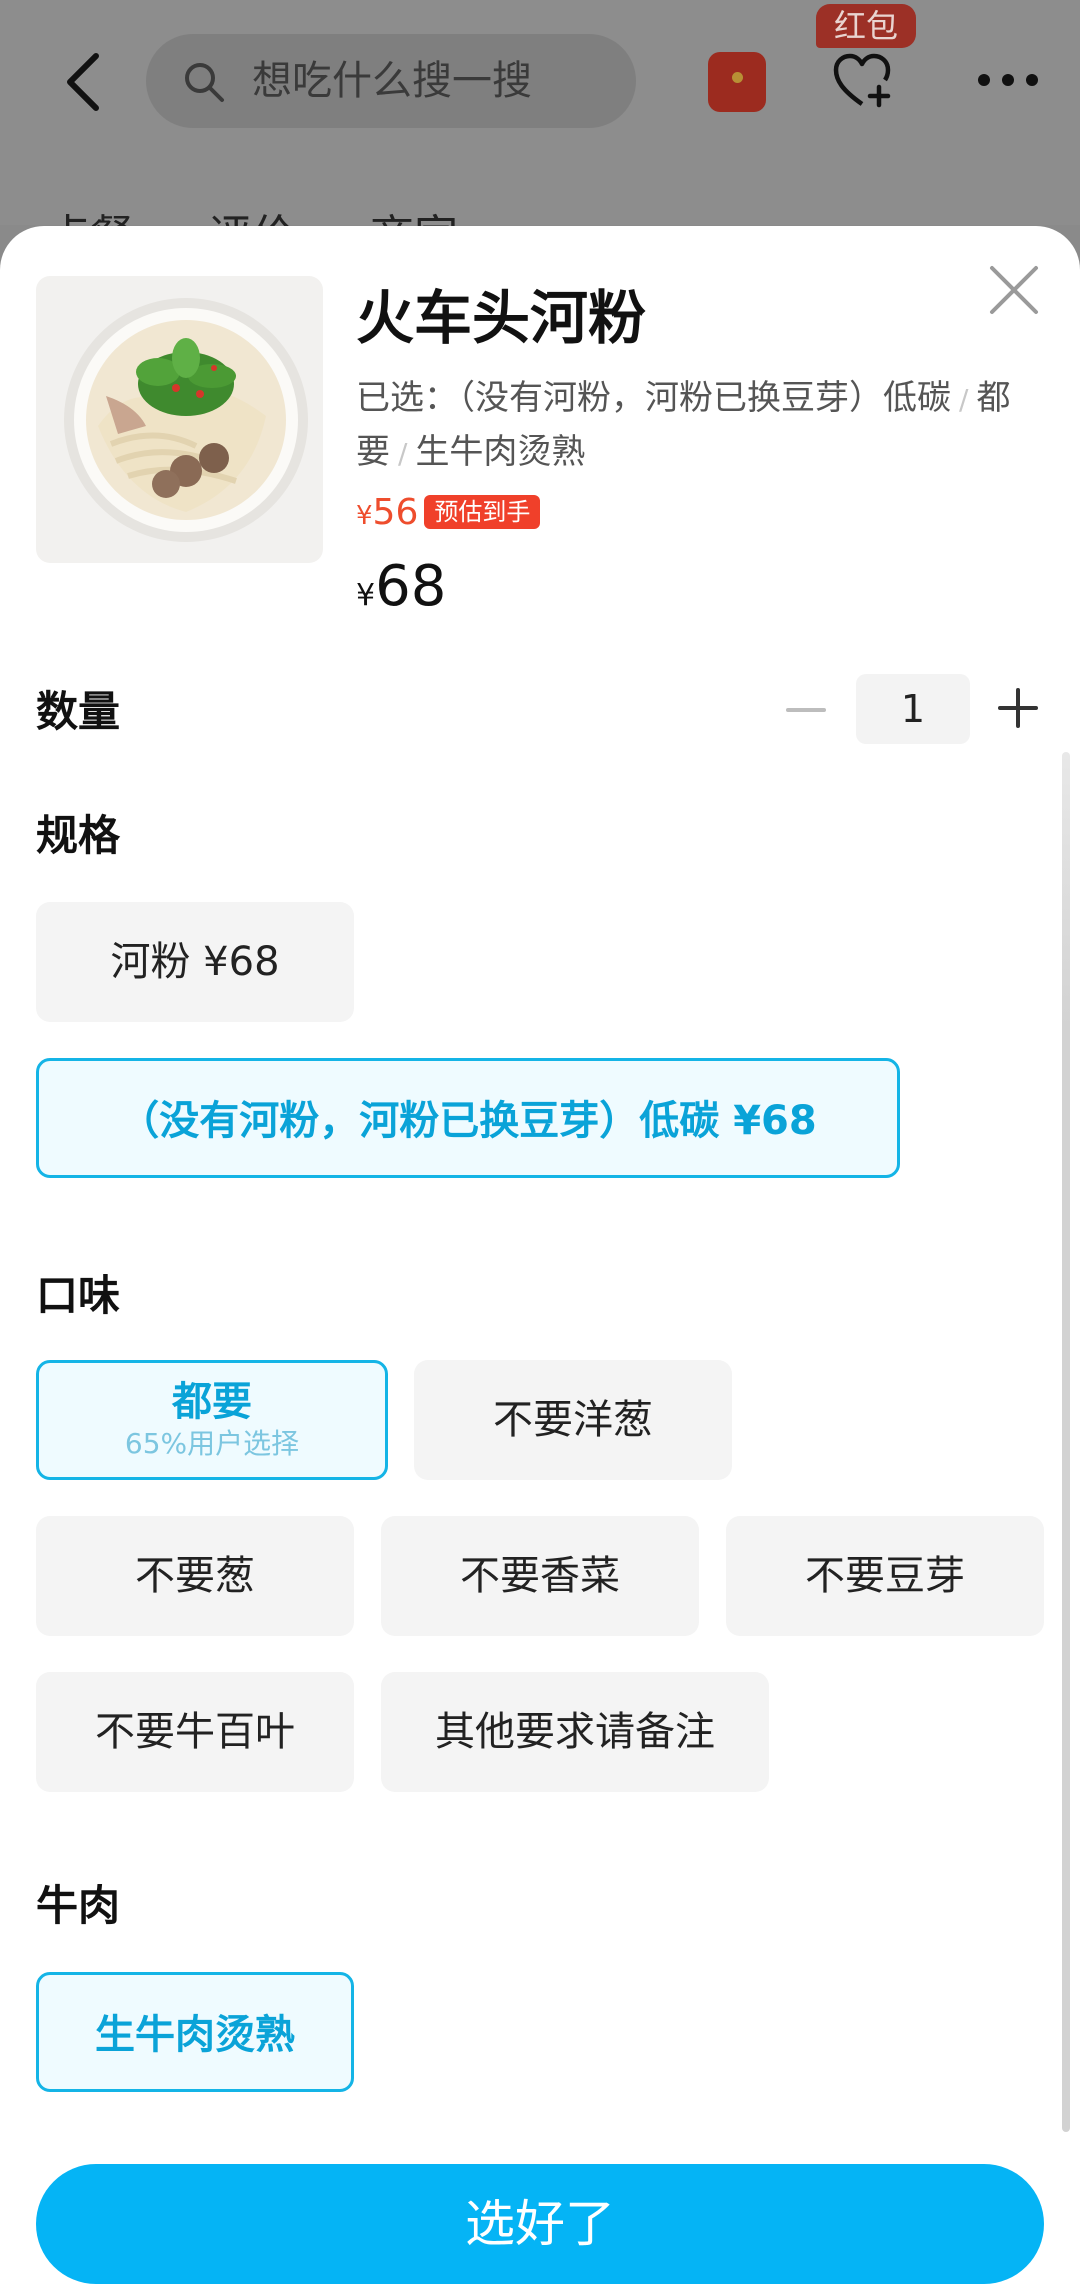  Describe the element at coordinates (78, 711) in the screenshot. I see `quantity-label: 数量` at that location.